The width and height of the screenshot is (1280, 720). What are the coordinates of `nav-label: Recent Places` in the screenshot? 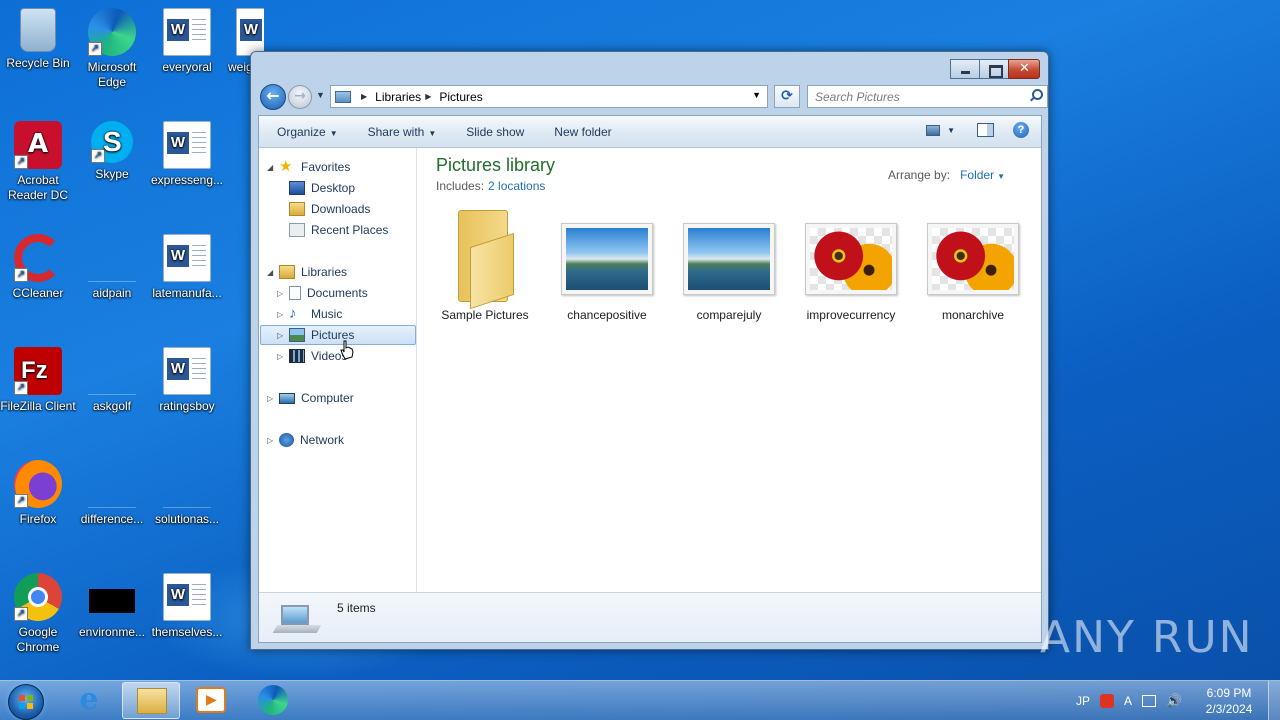 It's located at (350, 230).